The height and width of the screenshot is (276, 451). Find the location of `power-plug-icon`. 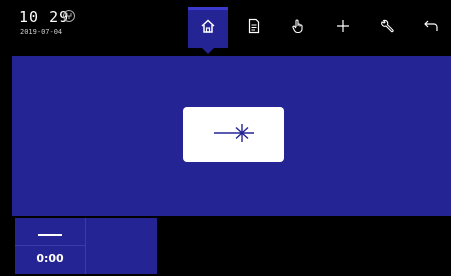

power-plug-icon is located at coordinates (69, 15).